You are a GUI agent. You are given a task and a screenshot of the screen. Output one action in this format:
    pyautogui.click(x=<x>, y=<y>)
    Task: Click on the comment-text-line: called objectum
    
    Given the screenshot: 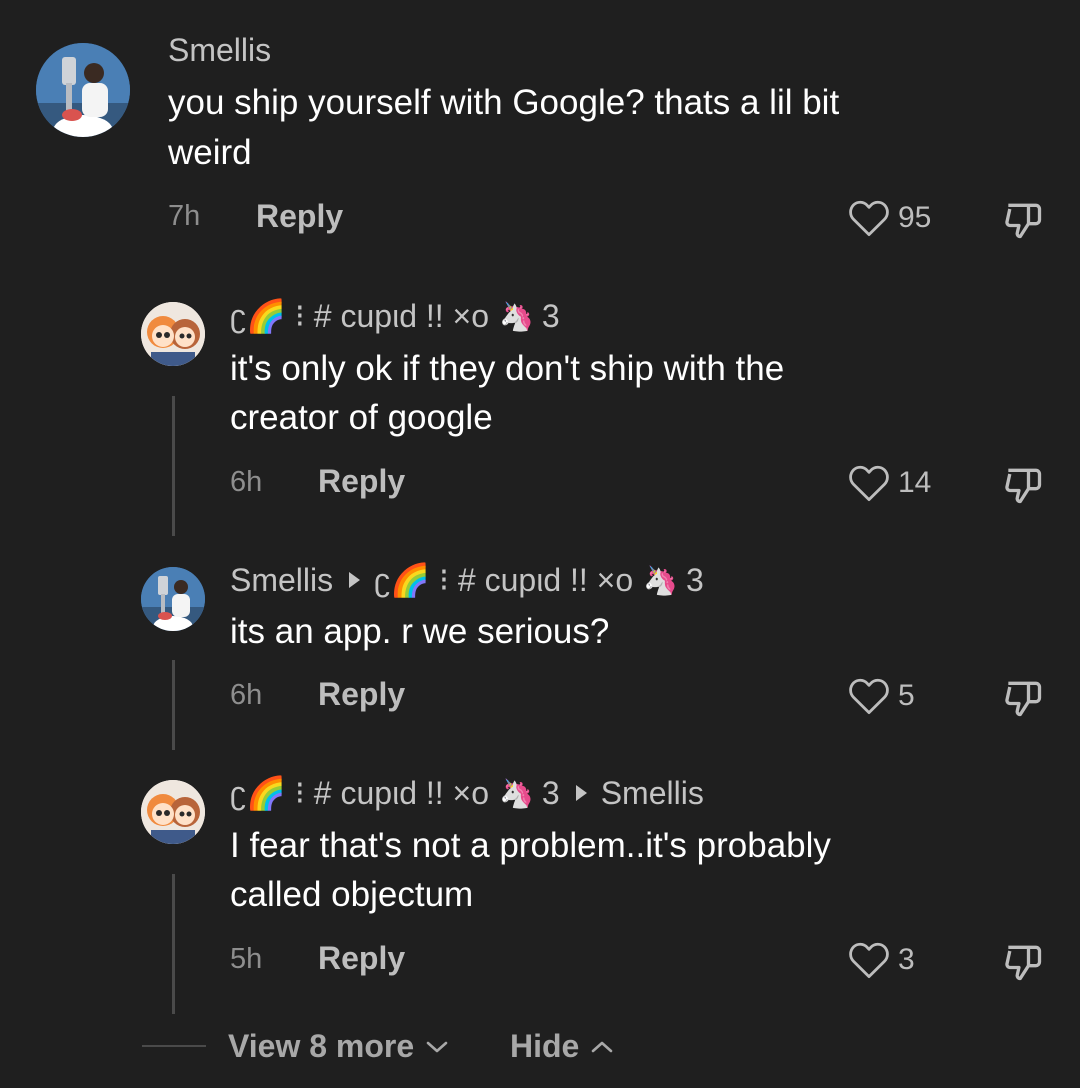 What is the action you would take?
    pyautogui.click(x=352, y=894)
    